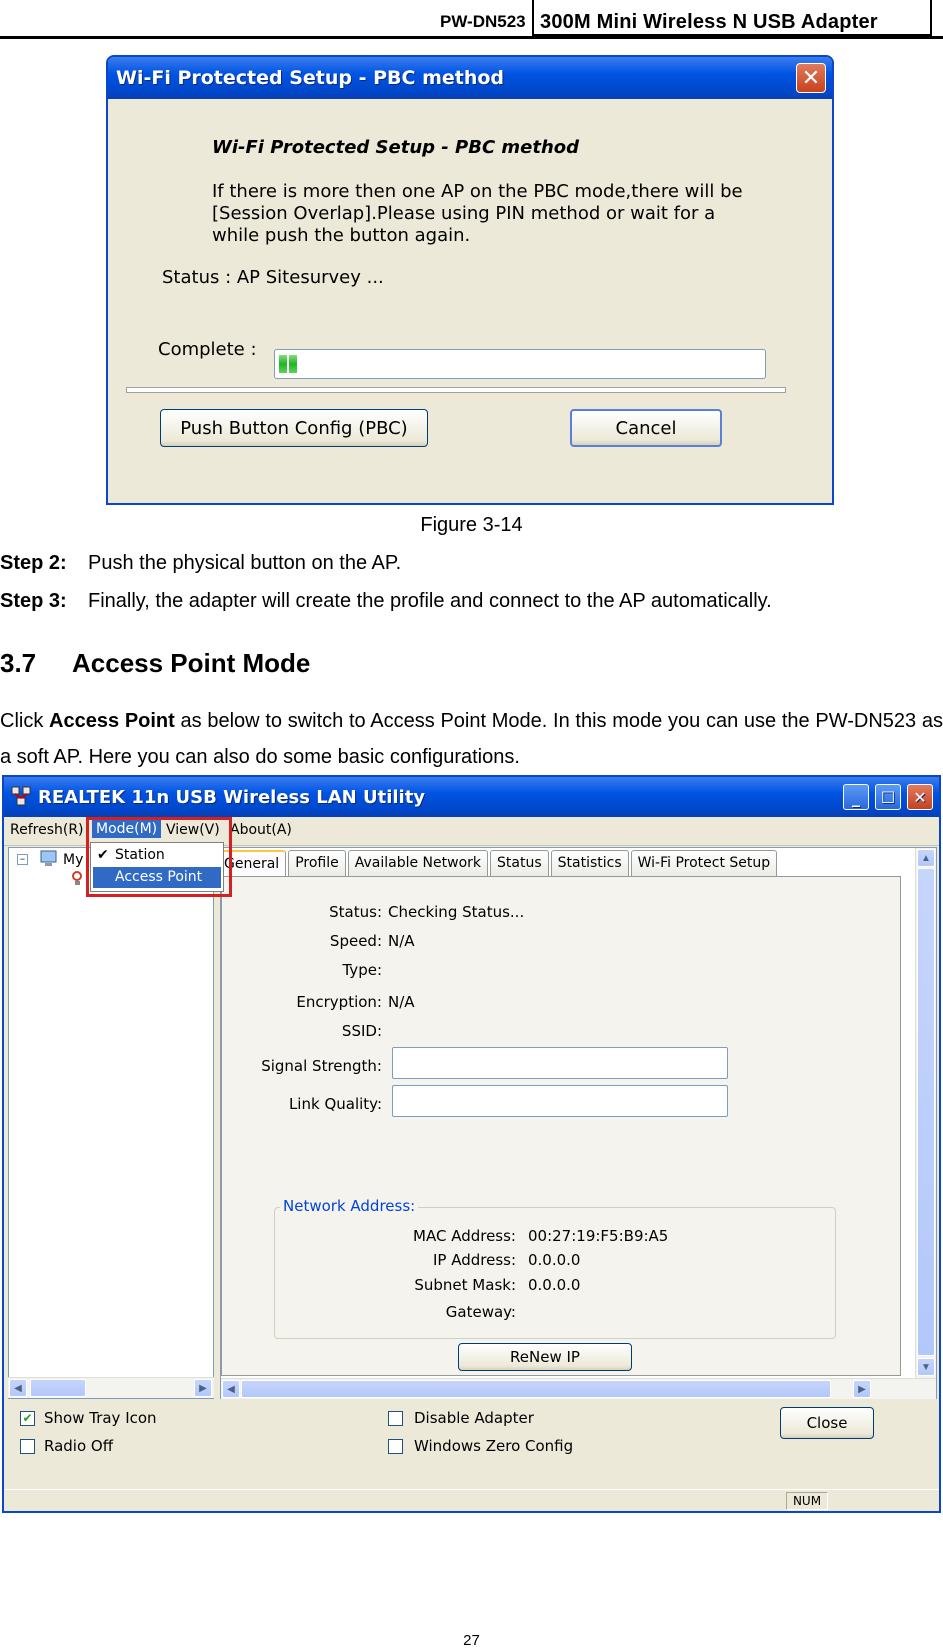 This screenshot has height=1649, width=943. What do you see at coordinates (21, 796) in the screenshot?
I see `network-icon` at bounding box center [21, 796].